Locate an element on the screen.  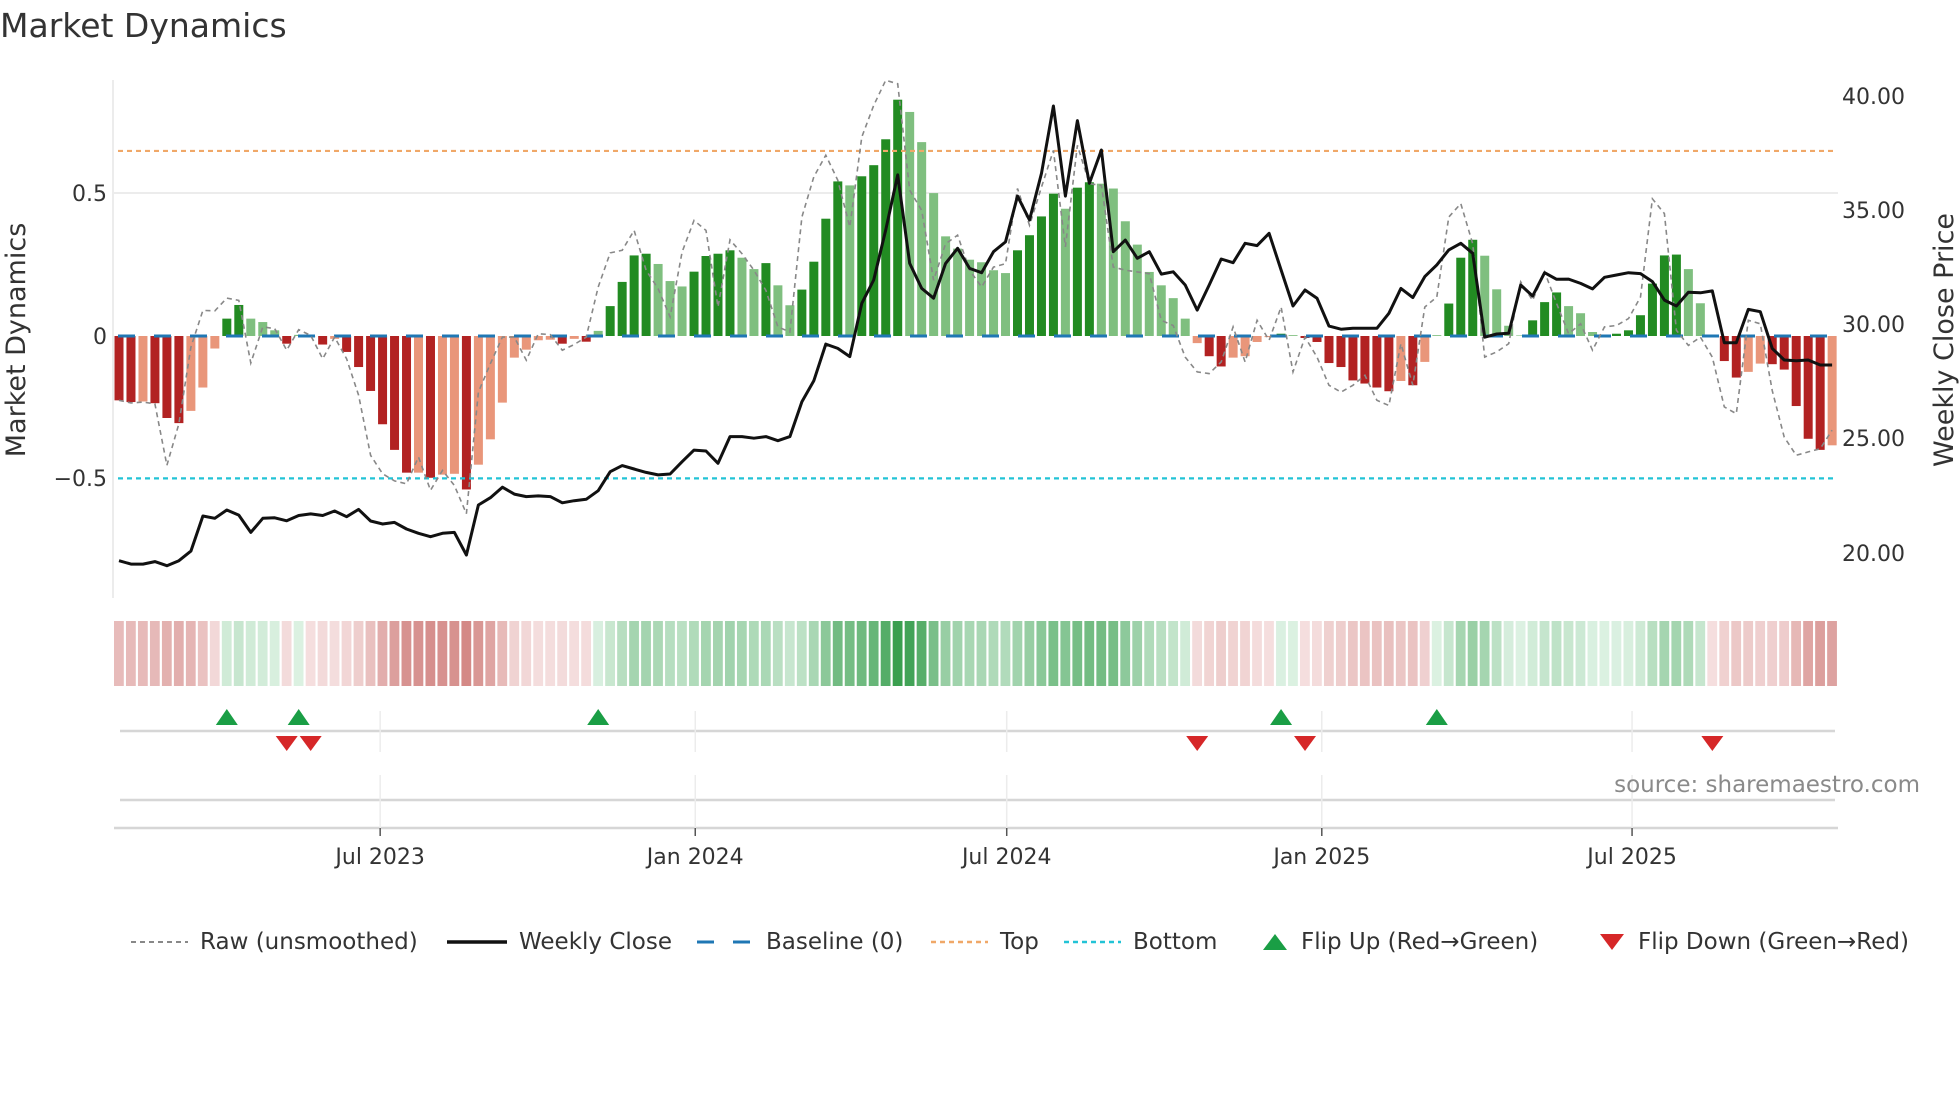
y-right-axis-label: Weekly Close Price is located at coordinates (1944, 340).